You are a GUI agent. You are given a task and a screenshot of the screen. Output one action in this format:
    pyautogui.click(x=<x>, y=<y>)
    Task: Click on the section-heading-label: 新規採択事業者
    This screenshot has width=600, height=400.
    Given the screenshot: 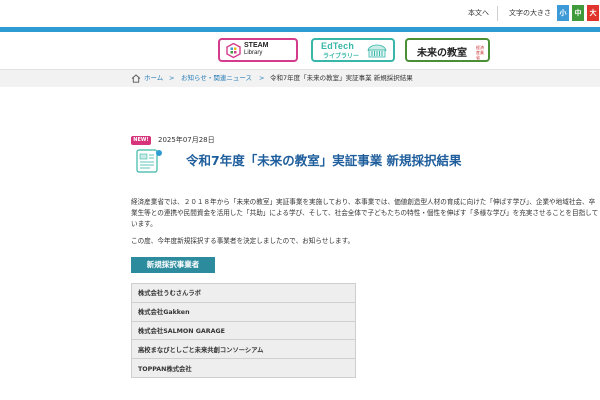 What is the action you would take?
    pyautogui.click(x=173, y=264)
    